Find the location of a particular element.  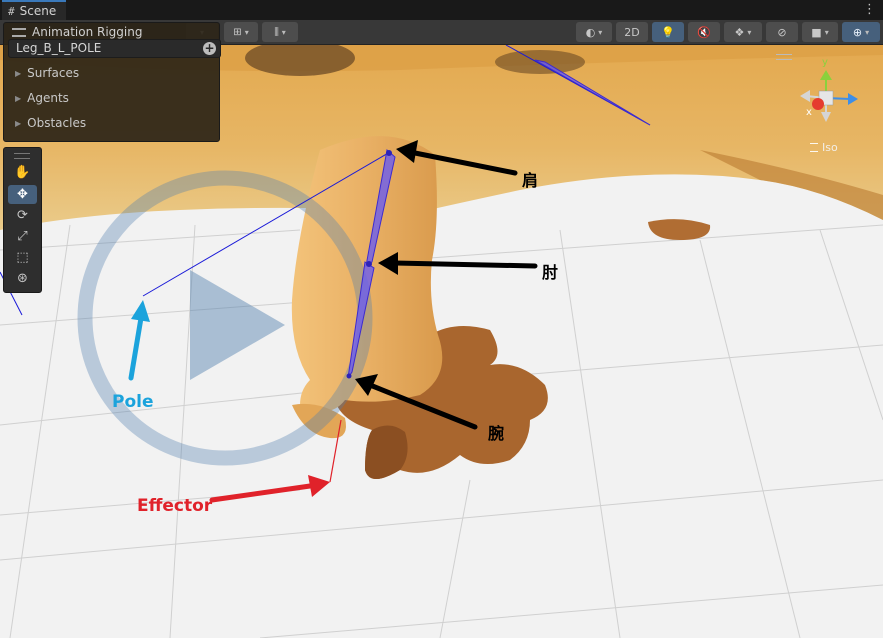

panel-item-obstacles: ▶ Obstacles is located at coordinates (50, 123).